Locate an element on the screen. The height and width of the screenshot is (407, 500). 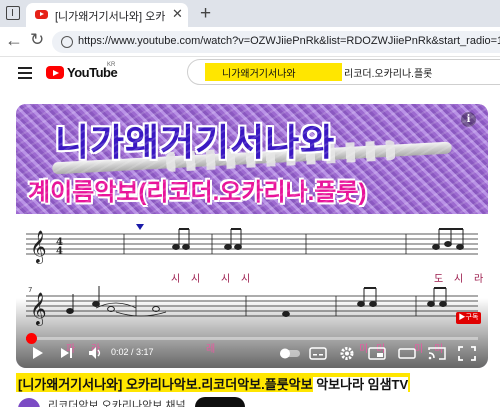
subscribe-button is located at coordinates (220, 402).